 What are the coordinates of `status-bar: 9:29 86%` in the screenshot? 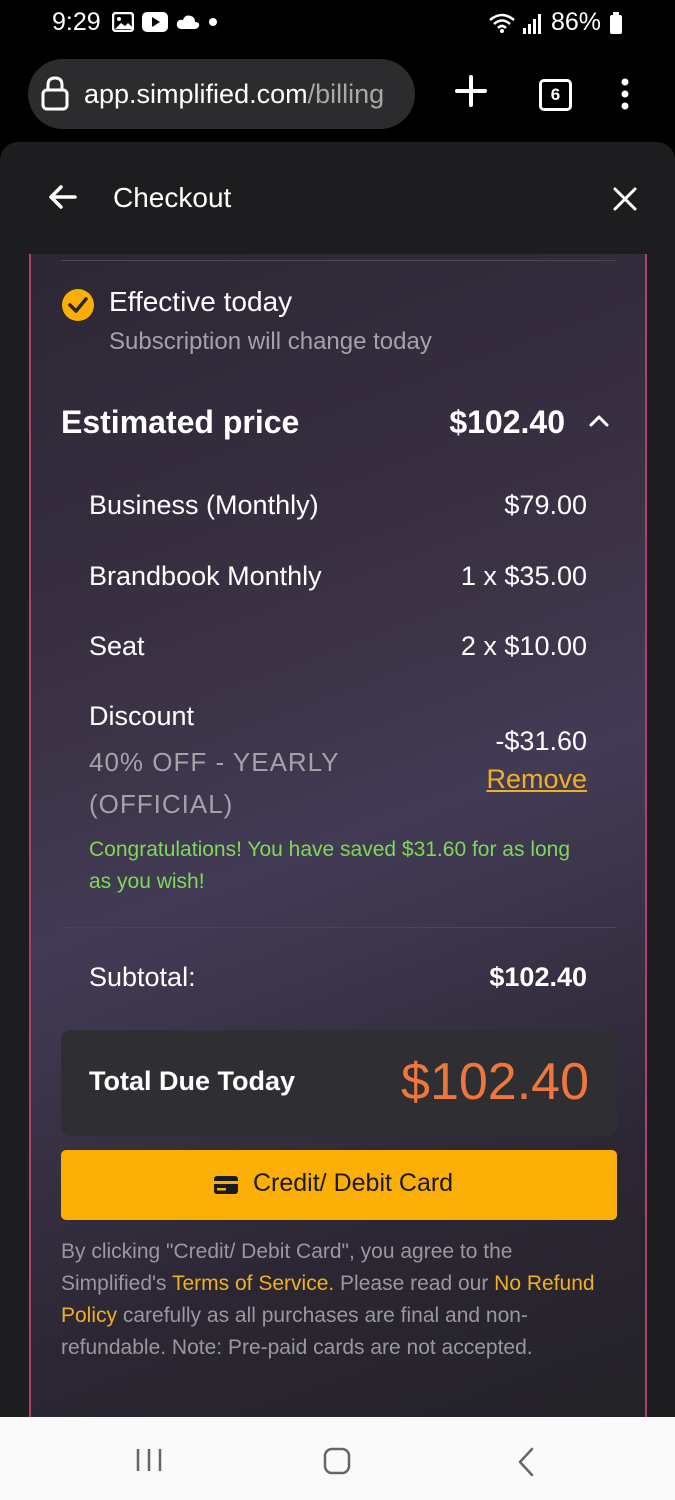 It's located at (337, 25).